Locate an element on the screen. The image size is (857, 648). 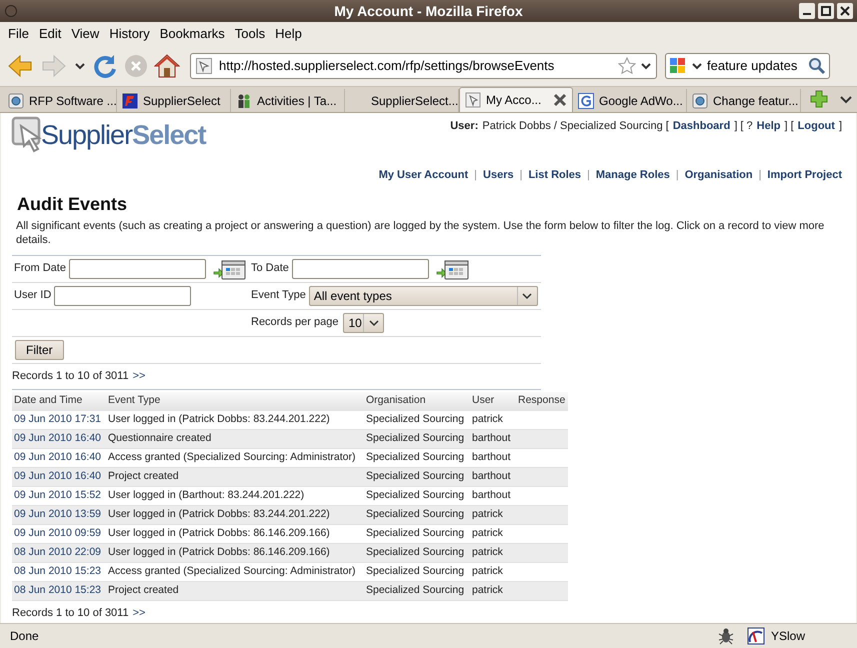
column-header: Date and Time is located at coordinates (48, 400).